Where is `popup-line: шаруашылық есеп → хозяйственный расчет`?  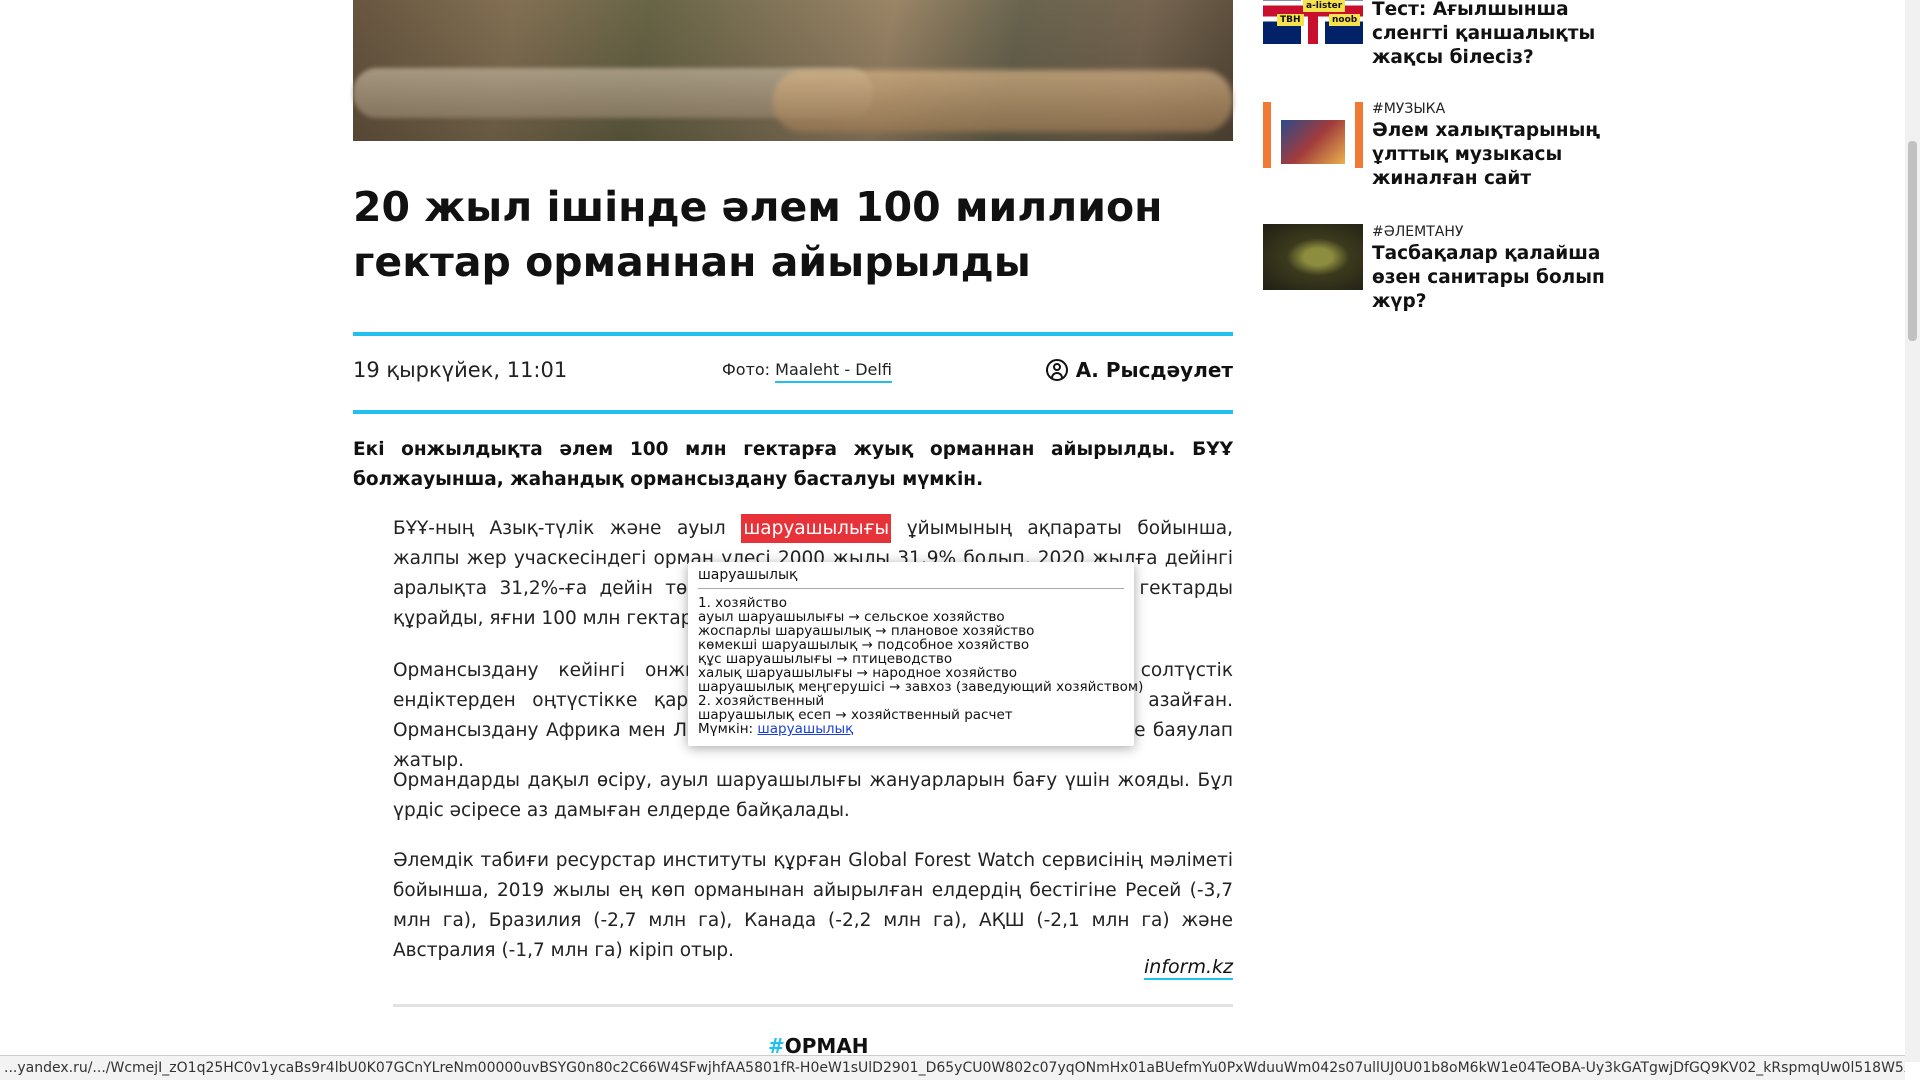
popup-line: шаруашылық есеп → хозяйственный расчет is located at coordinates (855, 715).